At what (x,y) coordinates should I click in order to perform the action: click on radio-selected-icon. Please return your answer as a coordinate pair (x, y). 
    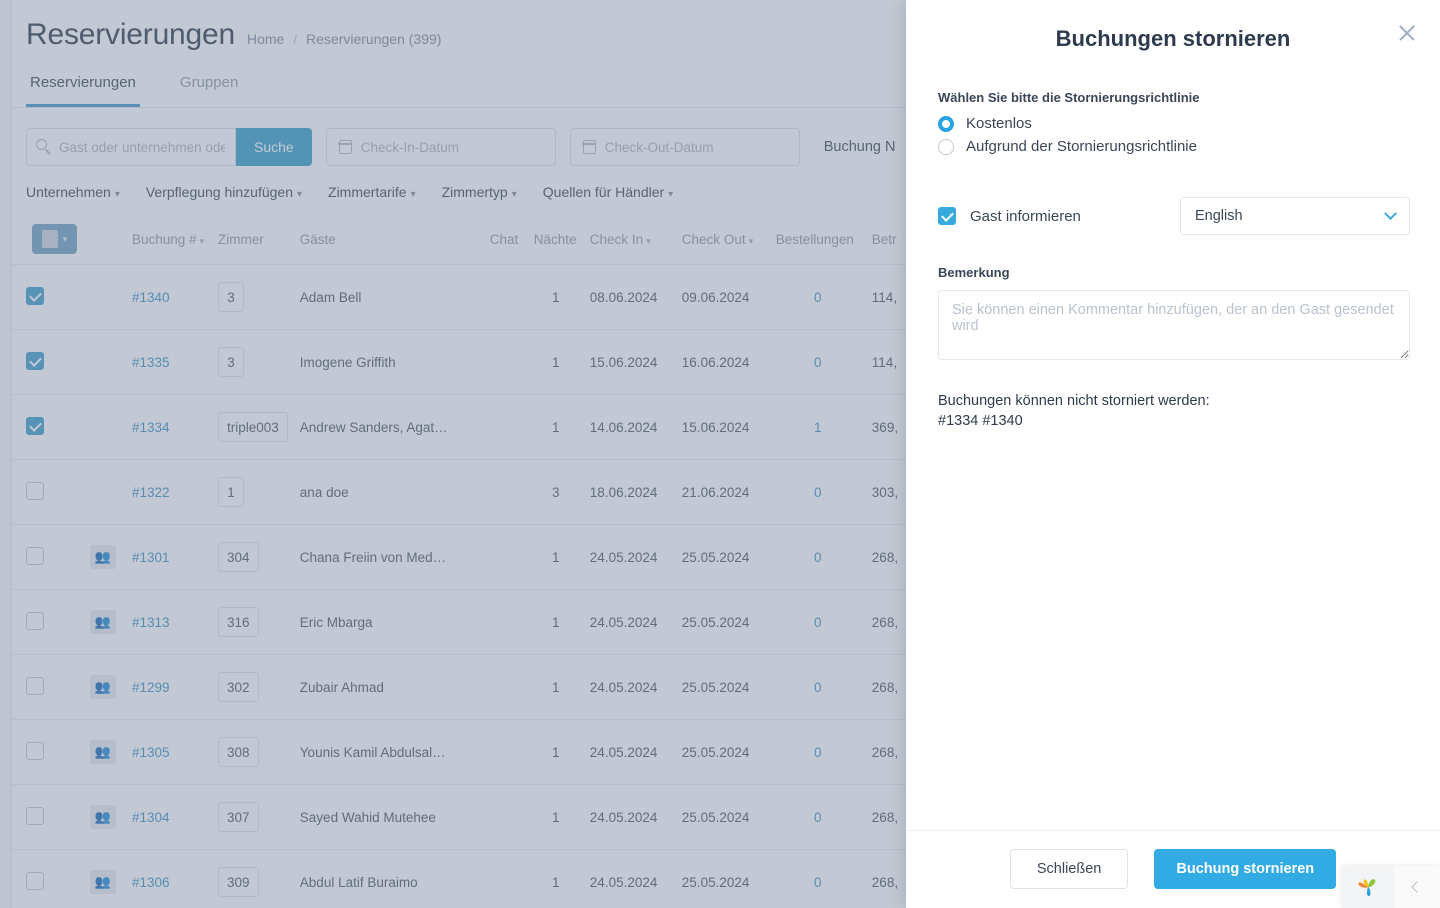
    Looking at the image, I should click on (946, 123).